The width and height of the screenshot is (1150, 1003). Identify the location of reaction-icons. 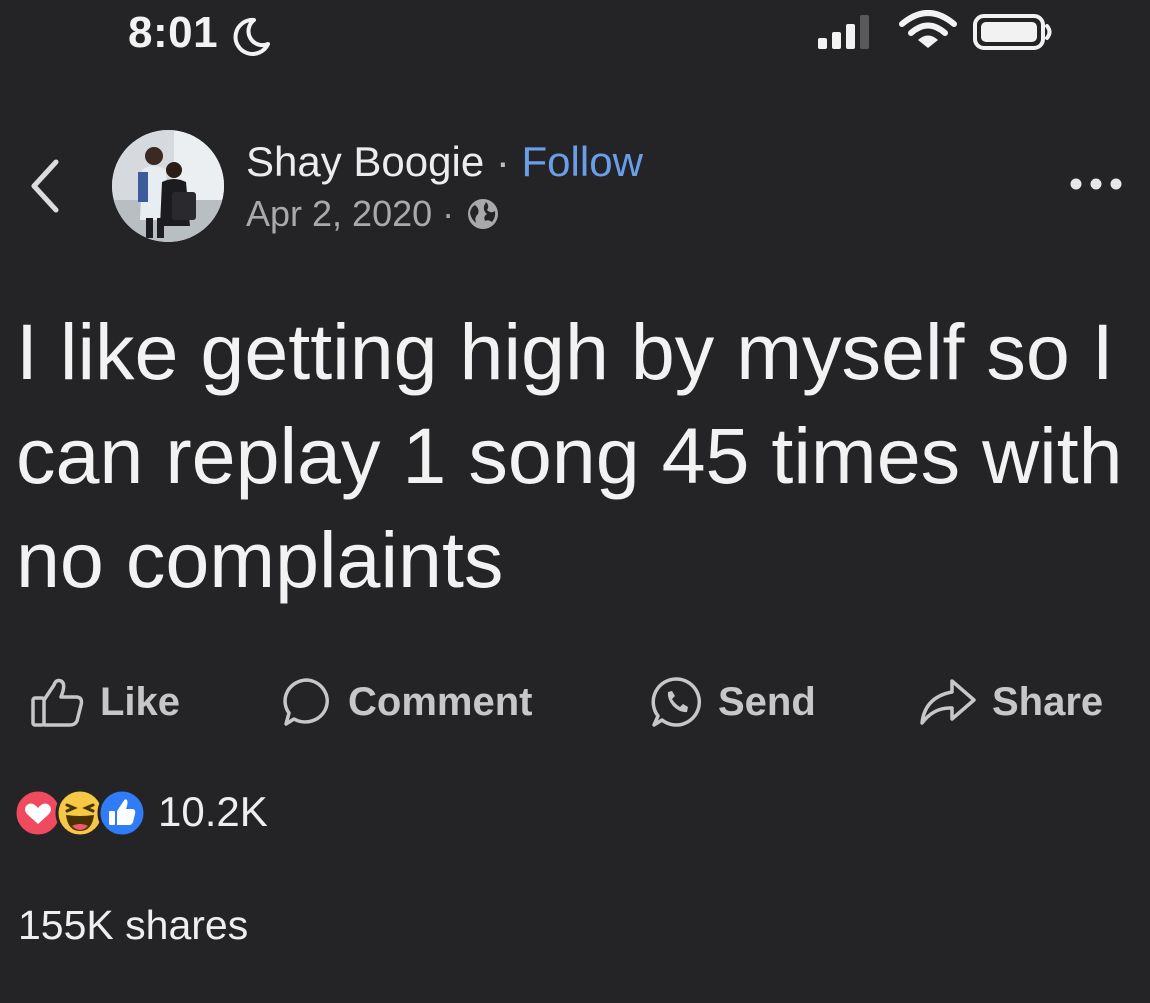
(81, 812).